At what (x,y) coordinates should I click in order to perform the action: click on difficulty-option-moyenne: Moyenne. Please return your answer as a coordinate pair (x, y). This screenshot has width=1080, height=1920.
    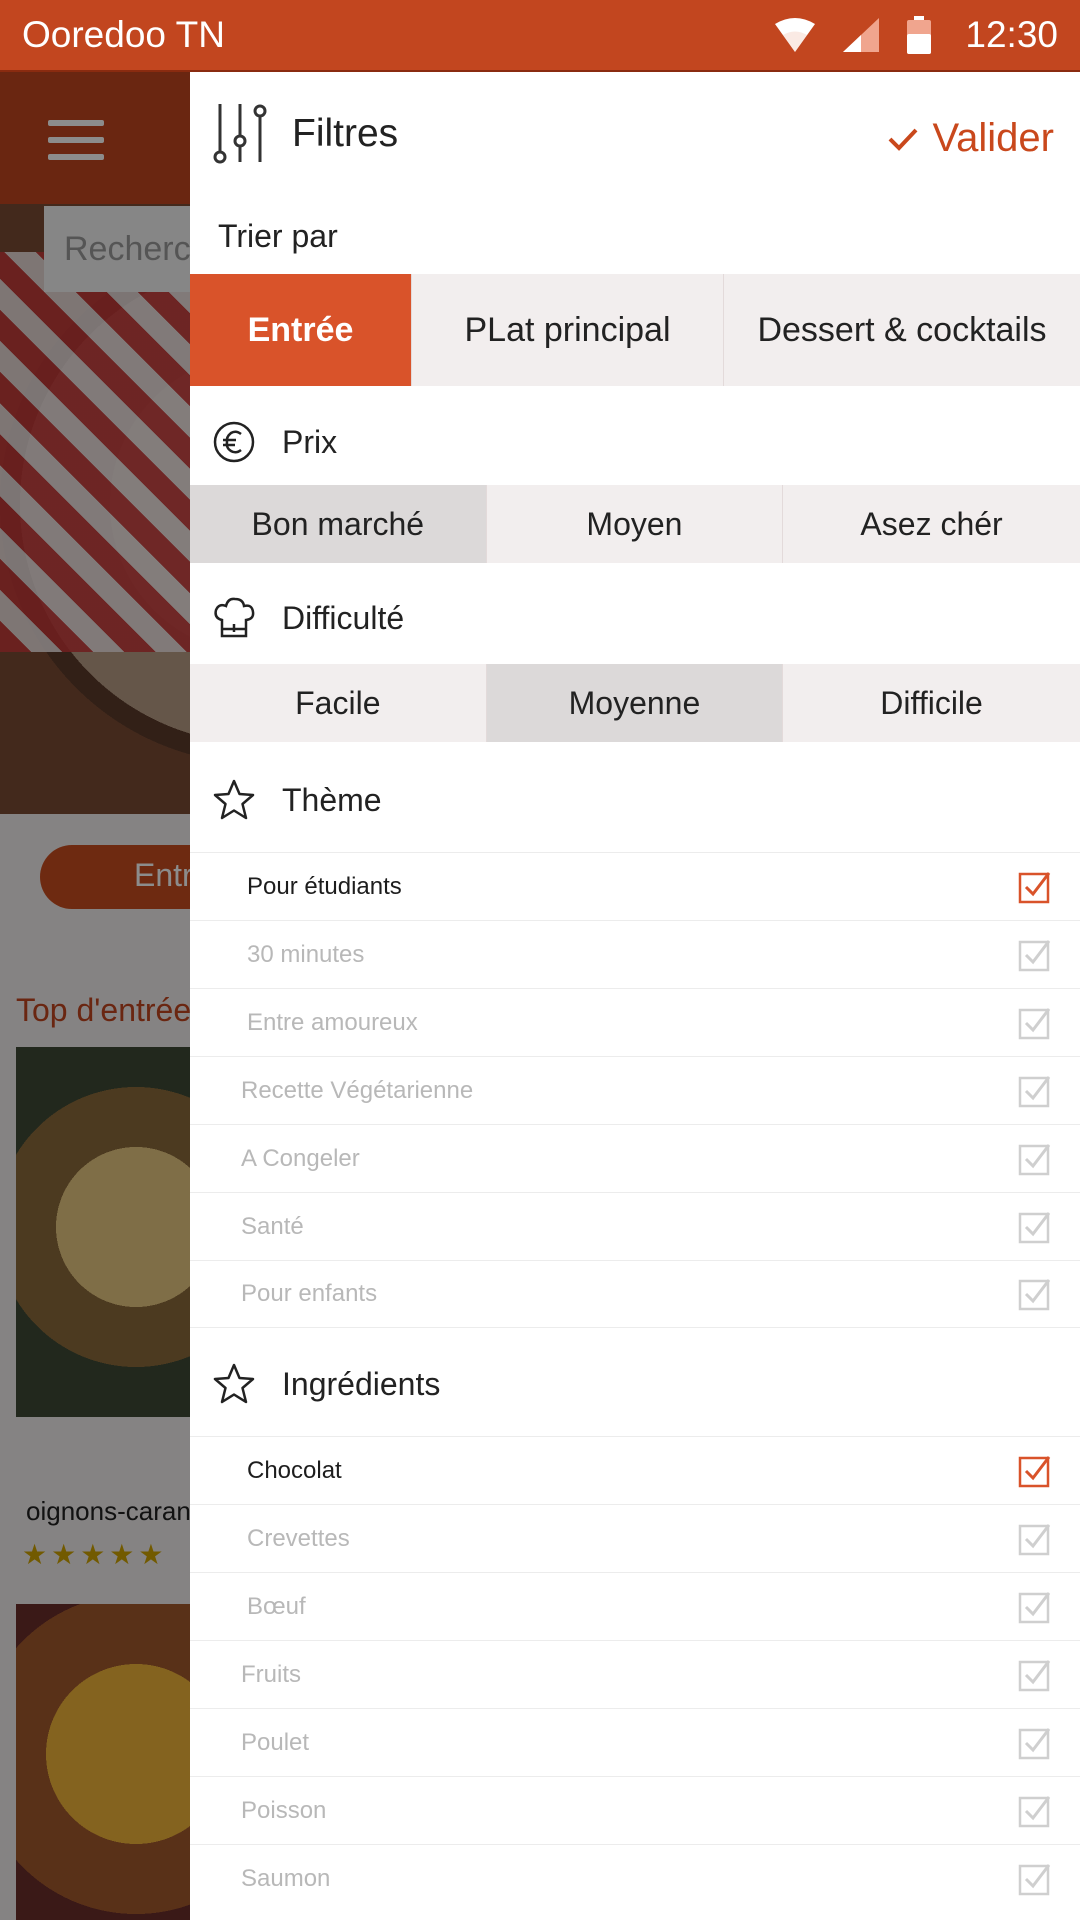
    Looking at the image, I should click on (635, 703).